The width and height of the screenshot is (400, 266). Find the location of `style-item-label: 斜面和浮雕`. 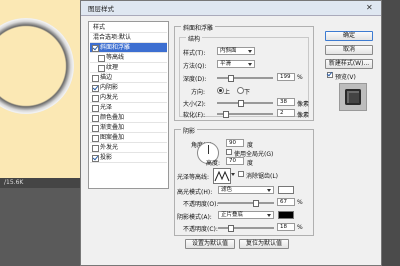

style-item-label: 斜面和浮雕 is located at coordinates (115, 47).